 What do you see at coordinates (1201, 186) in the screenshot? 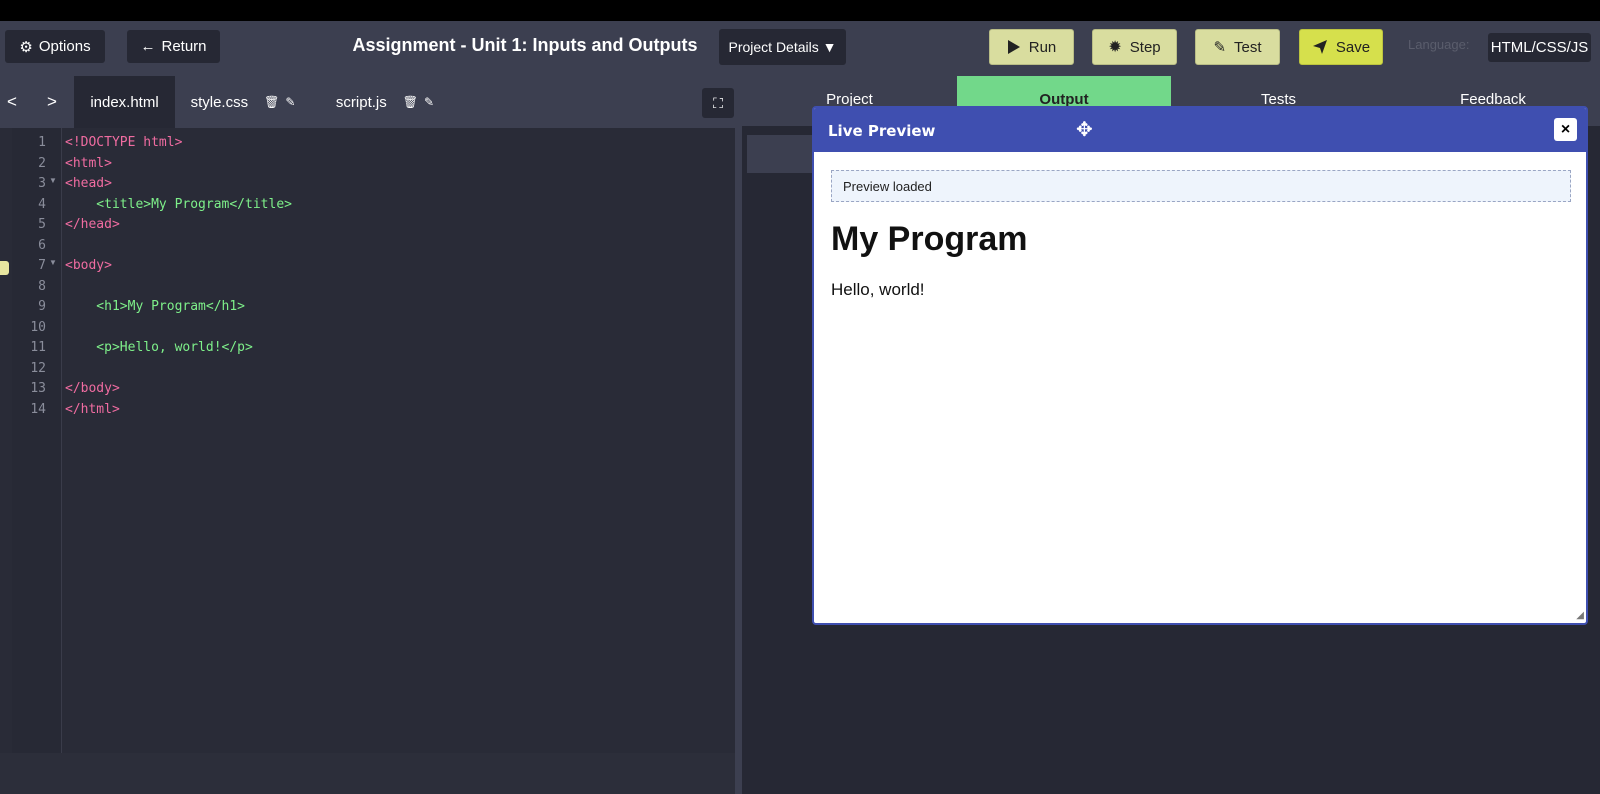
I see `preview-status-banner: Preview loaded` at bounding box center [1201, 186].